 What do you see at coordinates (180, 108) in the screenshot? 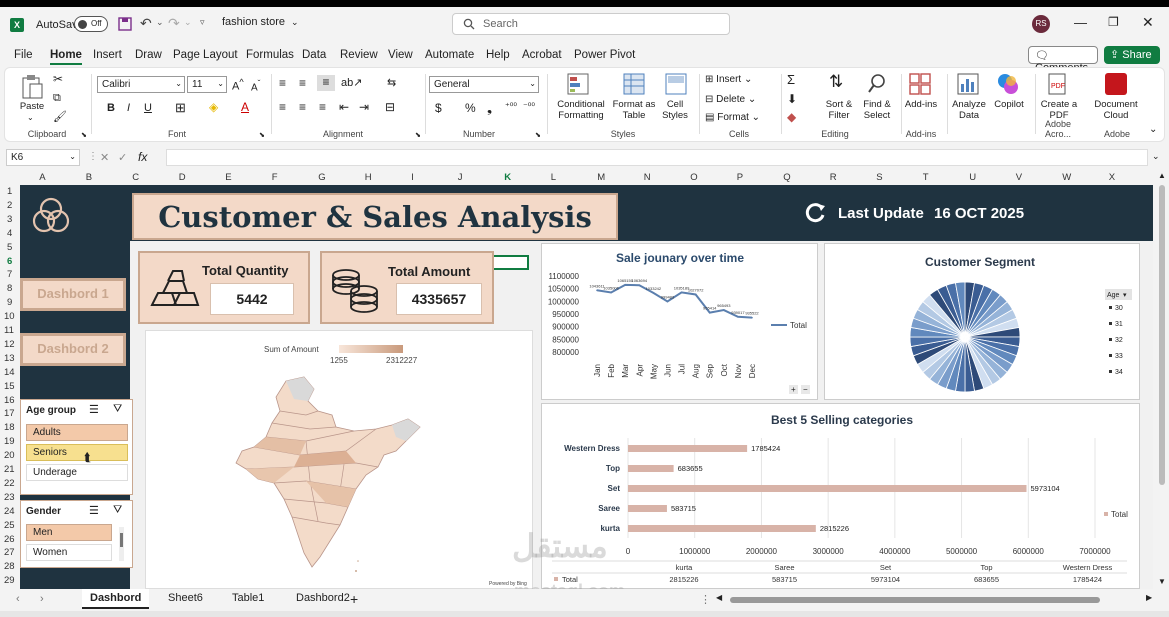
I see `borders-icon: ⊞` at bounding box center [180, 108].